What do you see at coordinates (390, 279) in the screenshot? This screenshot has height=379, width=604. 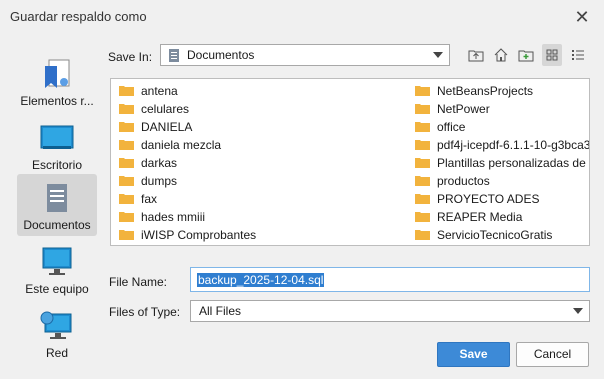 I see `file-name-input: backup_2025-12-04.sql` at bounding box center [390, 279].